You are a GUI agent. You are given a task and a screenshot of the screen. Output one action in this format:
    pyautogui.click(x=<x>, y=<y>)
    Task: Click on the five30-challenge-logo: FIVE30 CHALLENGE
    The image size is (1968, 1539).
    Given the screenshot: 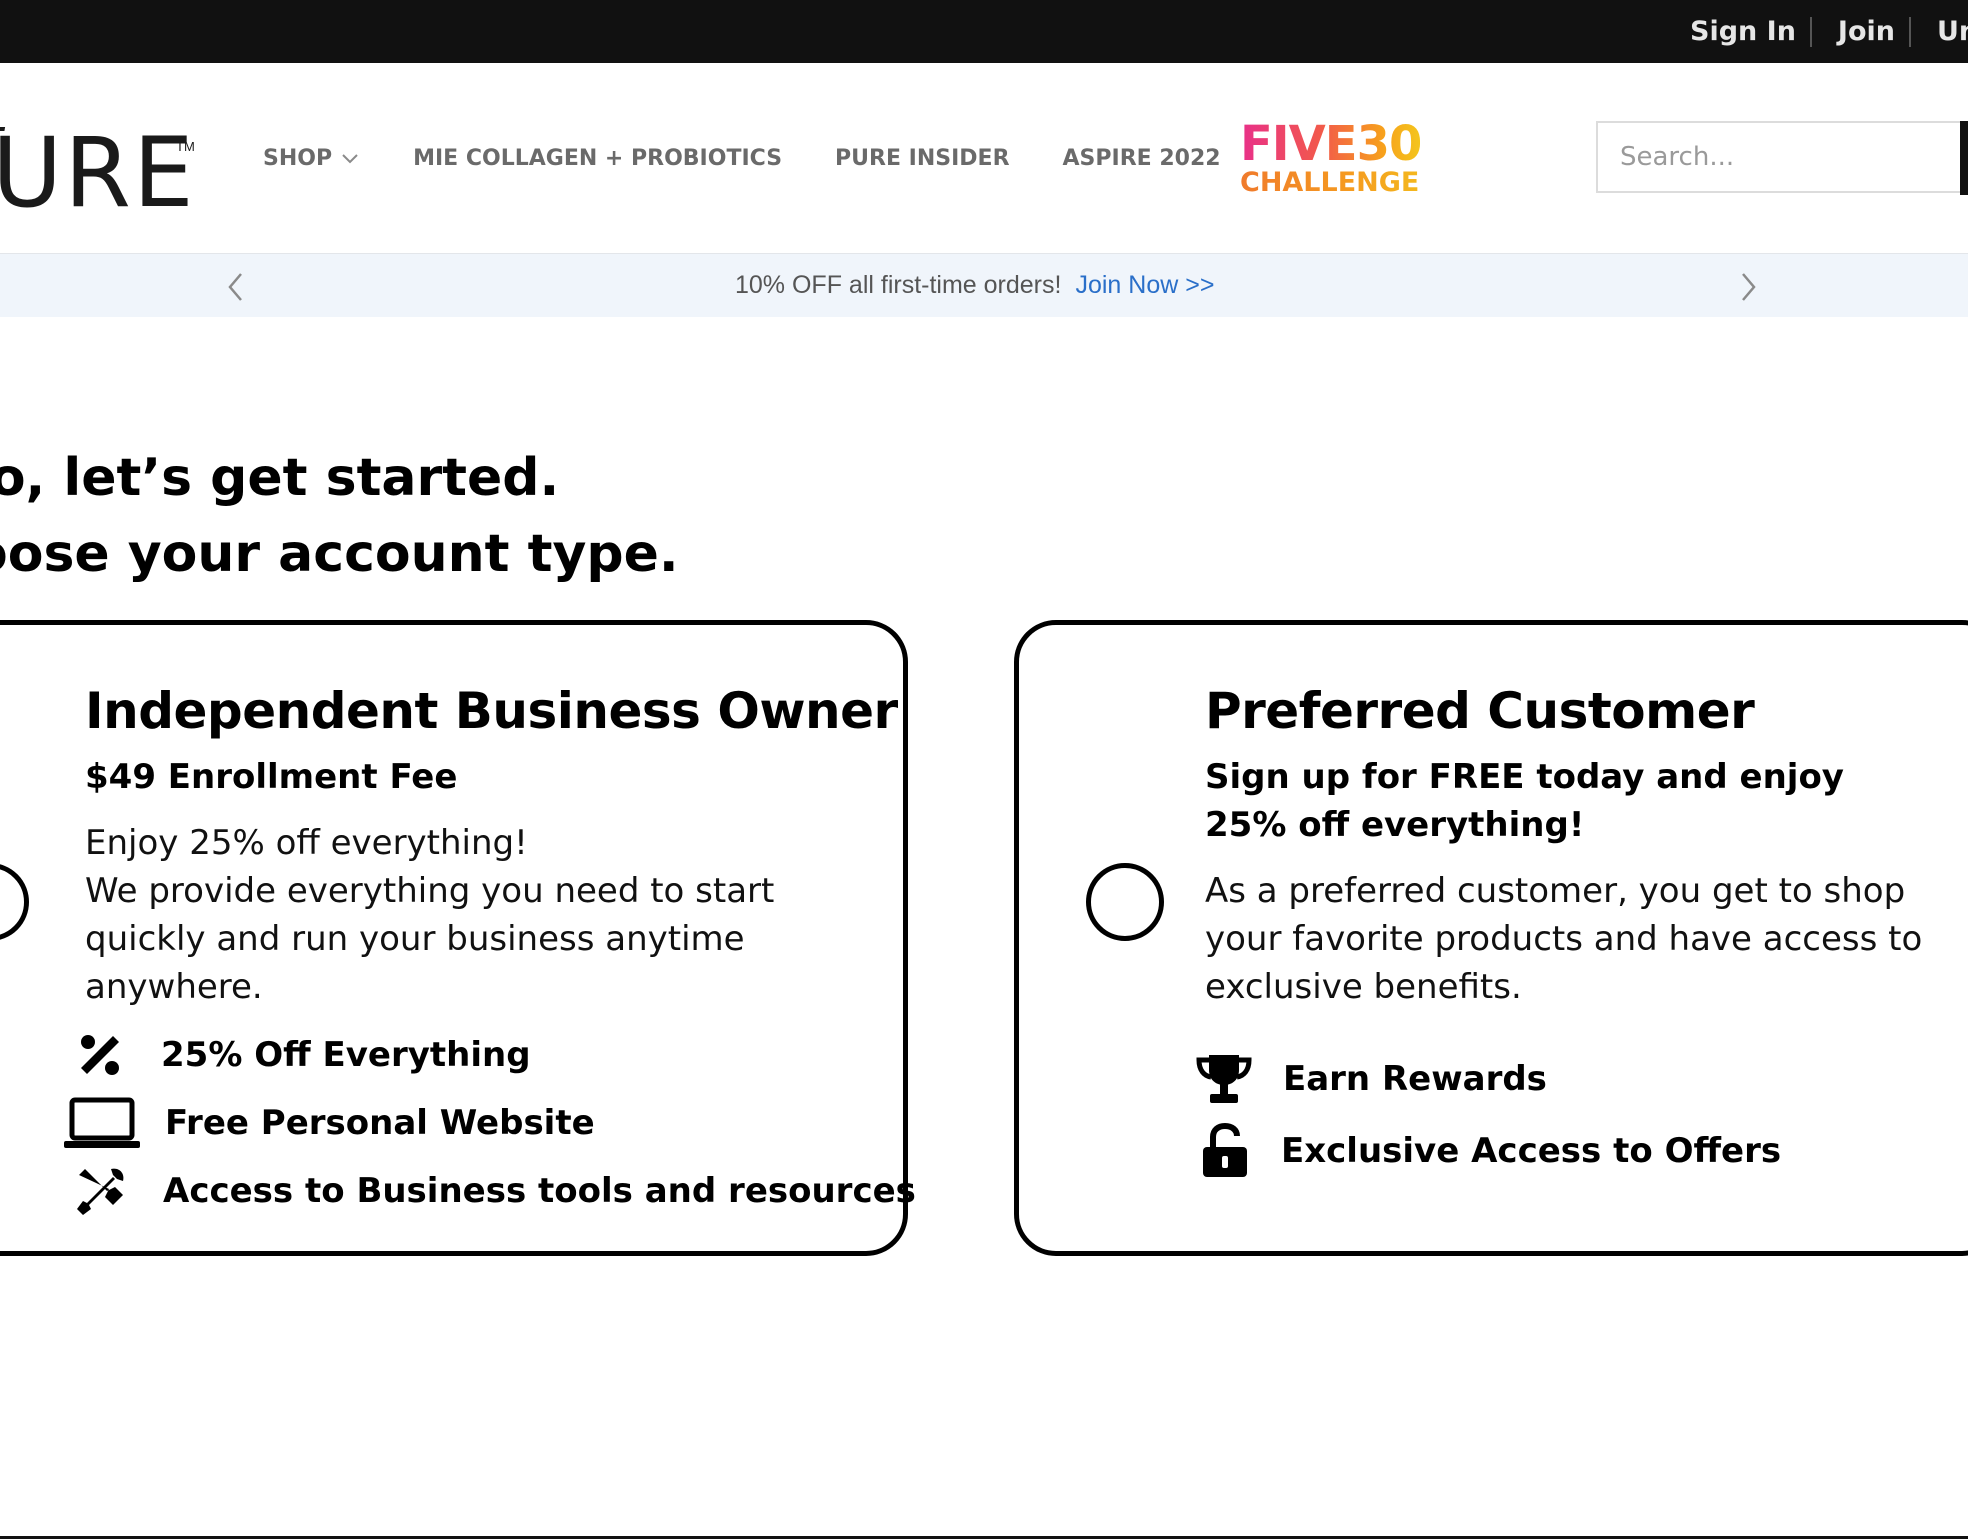 What is the action you would take?
    pyautogui.click(x=1331, y=158)
    